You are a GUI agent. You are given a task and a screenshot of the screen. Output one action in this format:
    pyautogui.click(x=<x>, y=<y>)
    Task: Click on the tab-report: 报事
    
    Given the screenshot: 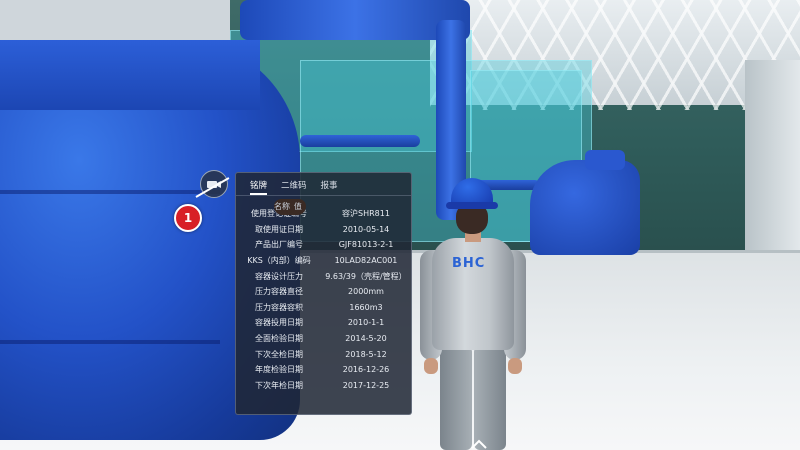 What is the action you would take?
    pyautogui.click(x=329, y=187)
    